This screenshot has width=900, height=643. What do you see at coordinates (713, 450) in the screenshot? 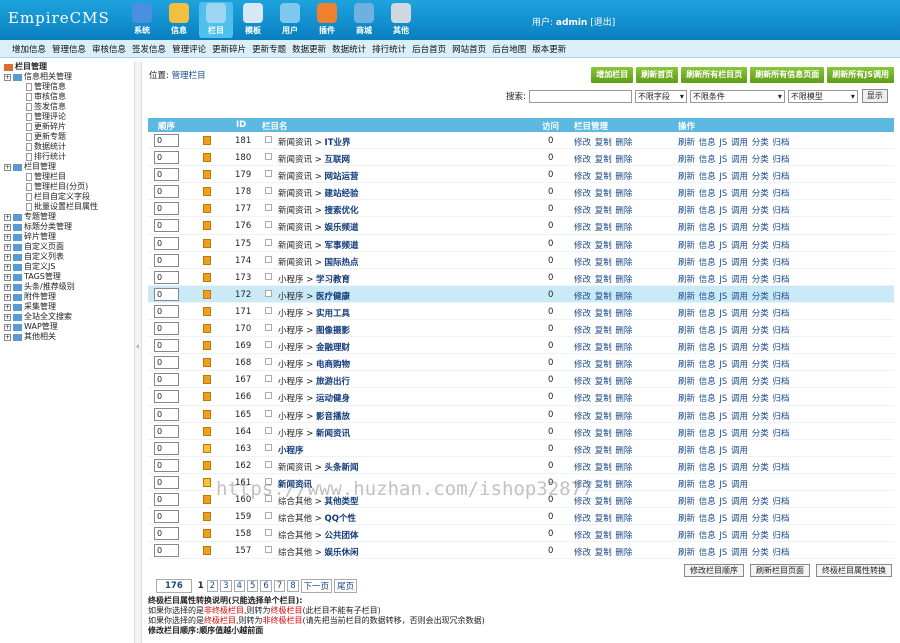
I see `op-links: 刷新 信息 JS 调用` at bounding box center [713, 450].